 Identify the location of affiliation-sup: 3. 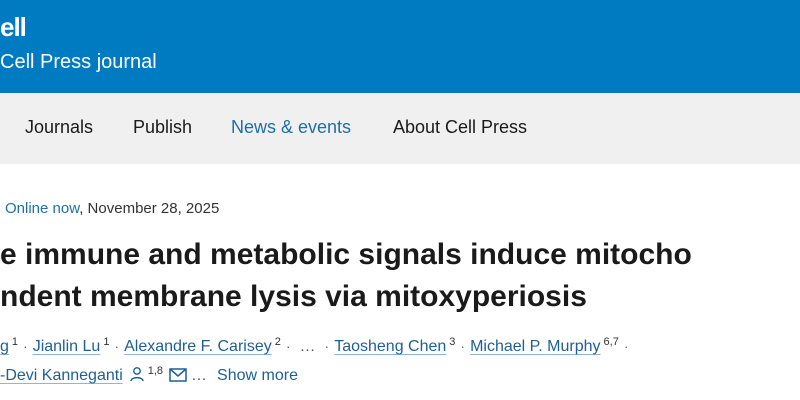
(452, 342).